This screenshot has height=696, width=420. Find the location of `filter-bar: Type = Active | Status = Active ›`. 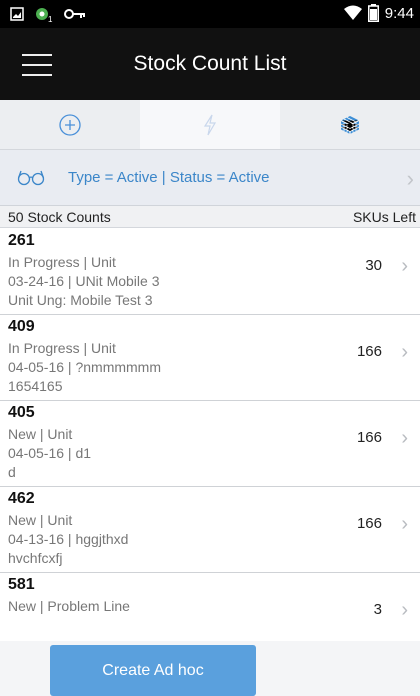

filter-bar: Type = Active | Status = Active › is located at coordinates (210, 178).